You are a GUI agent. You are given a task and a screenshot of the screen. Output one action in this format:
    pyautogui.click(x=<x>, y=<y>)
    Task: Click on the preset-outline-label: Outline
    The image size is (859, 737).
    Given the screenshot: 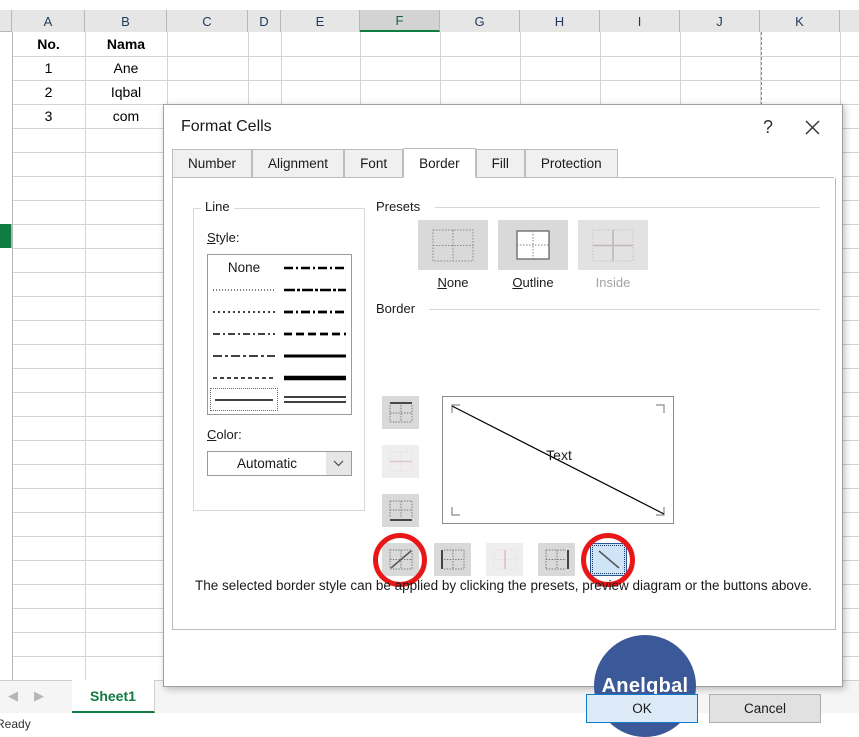 What is the action you would take?
    pyautogui.click(x=533, y=282)
    